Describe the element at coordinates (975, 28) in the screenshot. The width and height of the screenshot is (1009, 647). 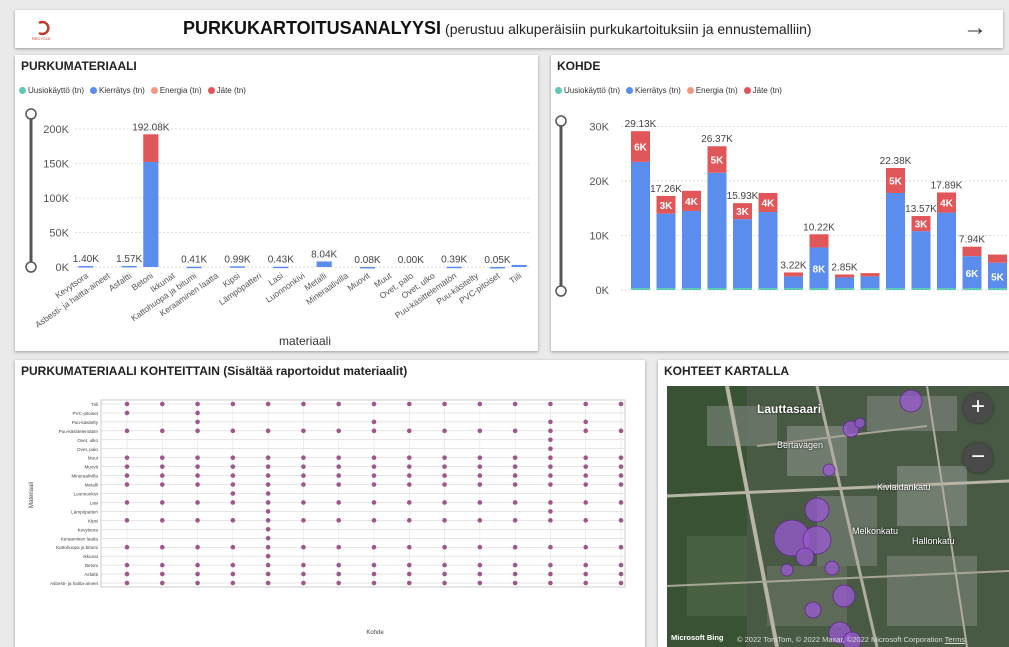
I see `next-page-arrow-icon: →` at that location.